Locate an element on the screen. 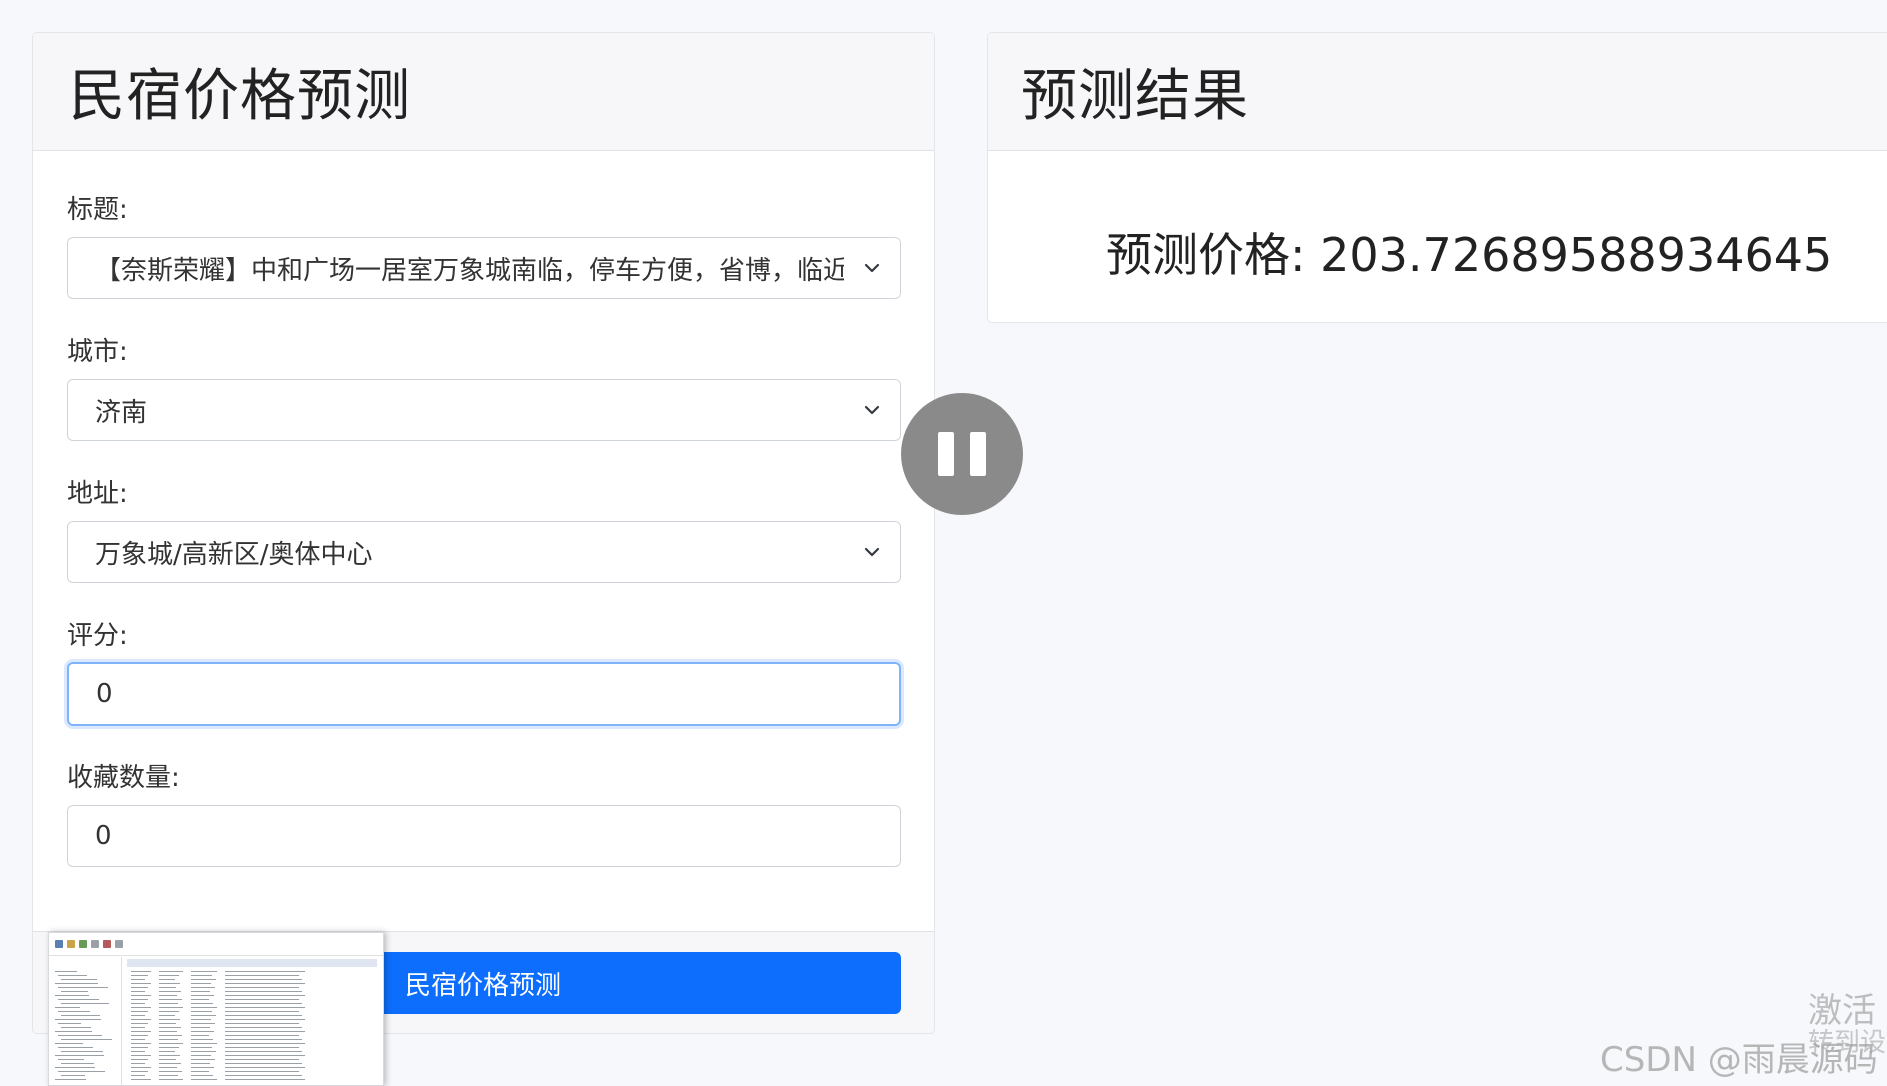 This screenshot has width=1887, height=1086. favorites-input: 0 is located at coordinates (484, 836).